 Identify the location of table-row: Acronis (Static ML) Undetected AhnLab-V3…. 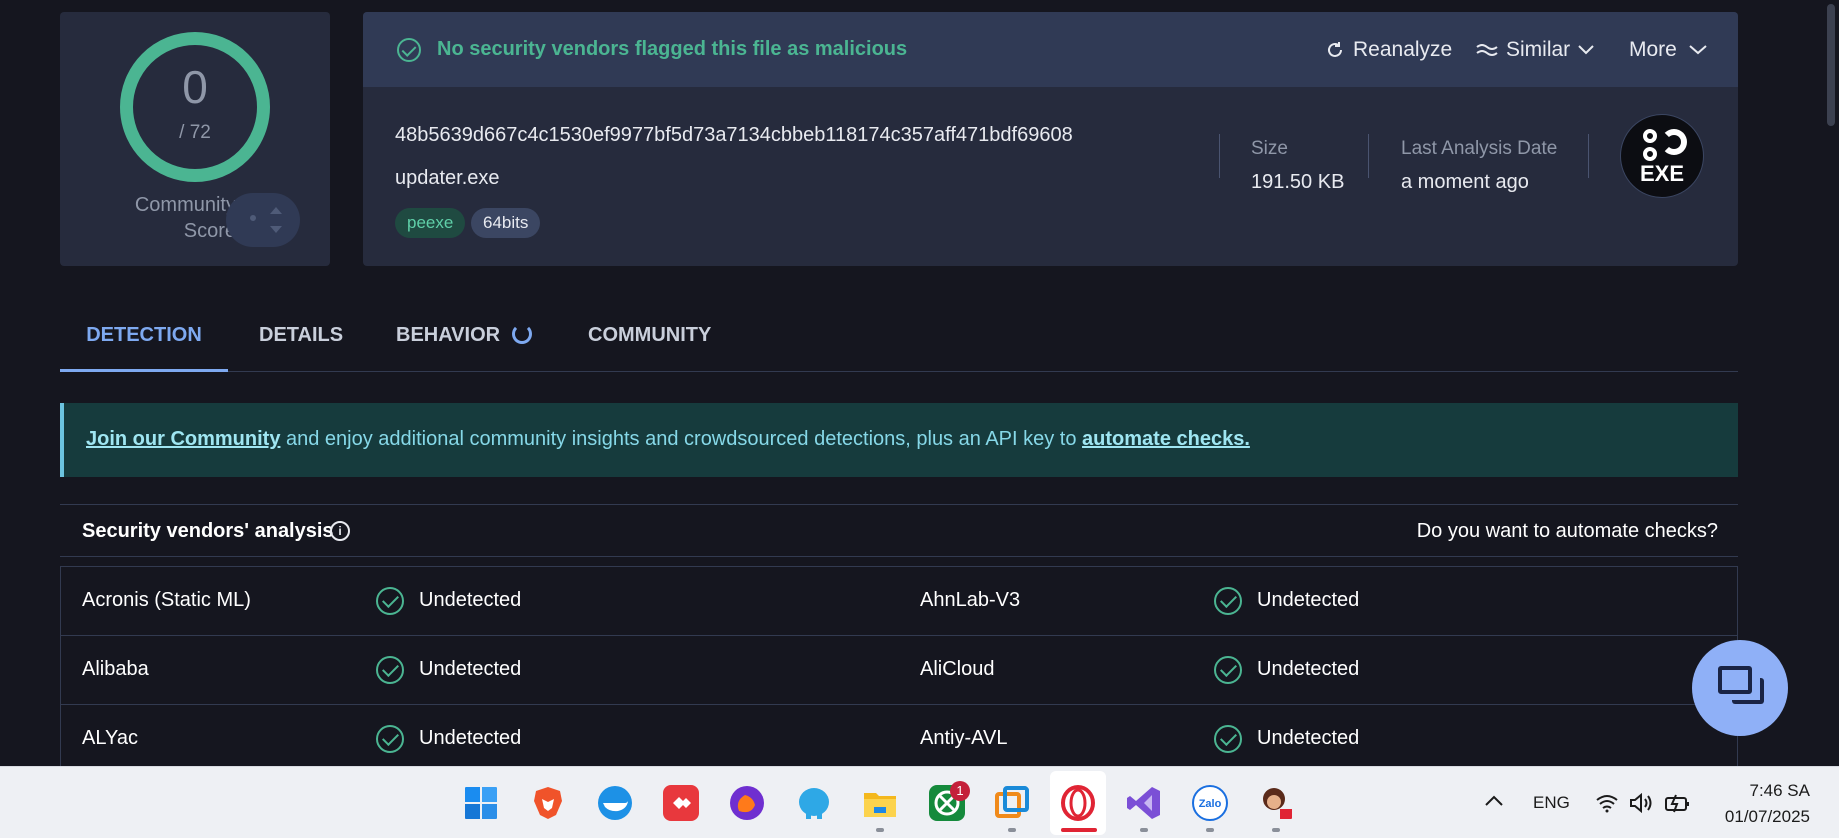
(899, 601).